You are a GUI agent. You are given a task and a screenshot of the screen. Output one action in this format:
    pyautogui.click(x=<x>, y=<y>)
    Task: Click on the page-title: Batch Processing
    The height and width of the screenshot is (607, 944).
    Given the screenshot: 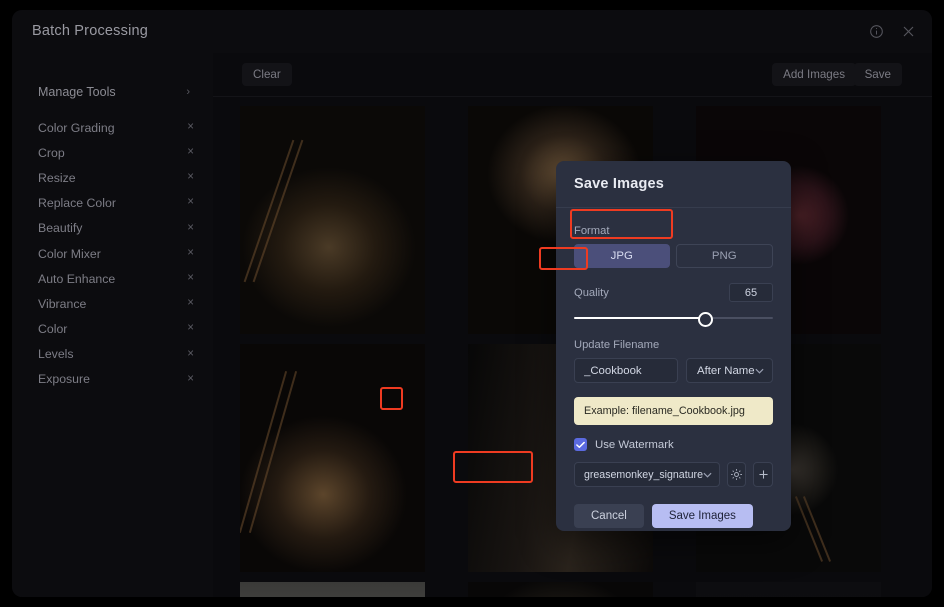 What is the action you would take?
    pyautogui.click(x=90, y=31)
    